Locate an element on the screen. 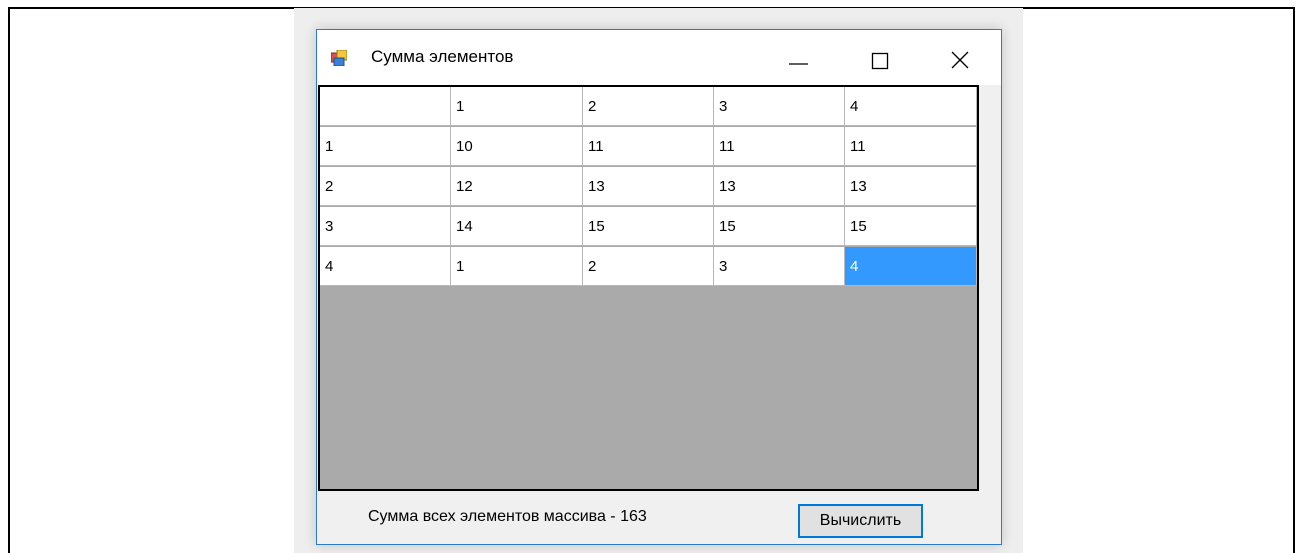 The image size is (1299, 553). row-header-cell: 4 is located at coordinates (385, 266).